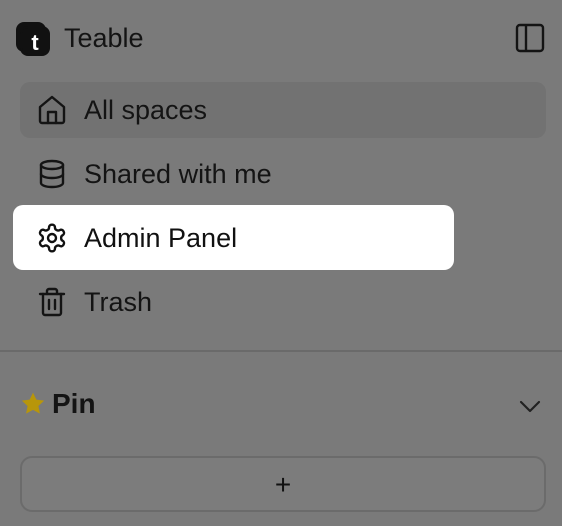 The height and width of the screenshot is (526, 562). What do you see at coordinates (146, 110) in the screenshot?
I see `sidebar-item-label: All spaces` at bounding box center [146, 110].